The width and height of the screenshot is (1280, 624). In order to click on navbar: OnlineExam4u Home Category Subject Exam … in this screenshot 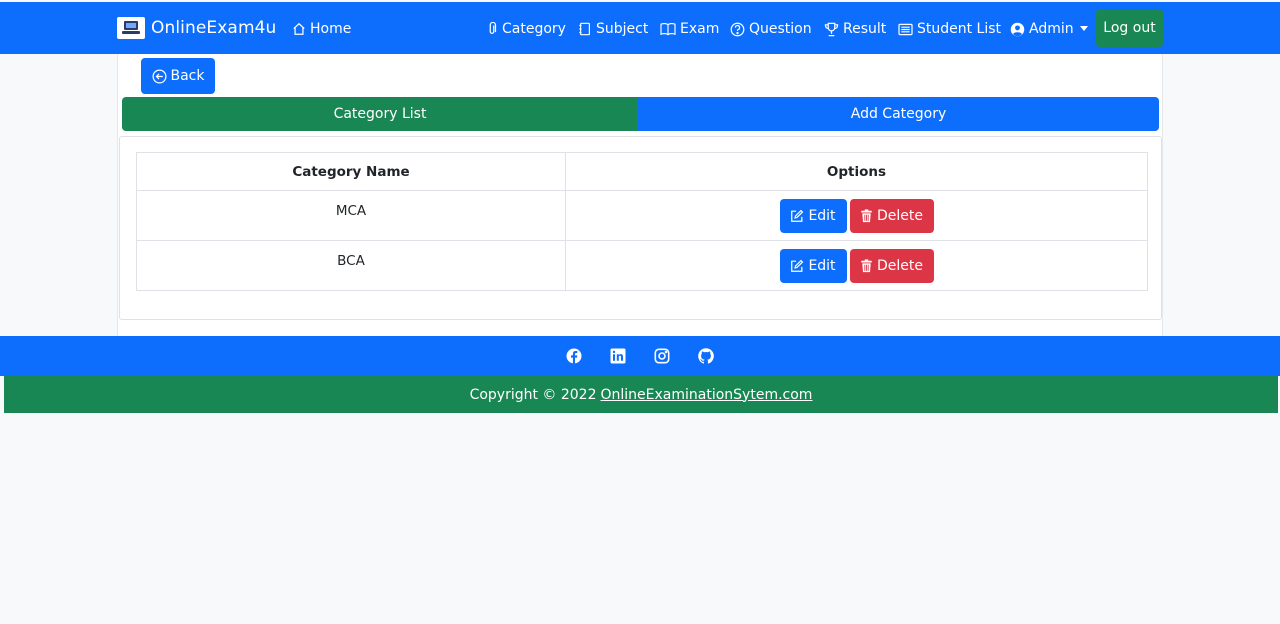, I will do `click(640, 28)`.